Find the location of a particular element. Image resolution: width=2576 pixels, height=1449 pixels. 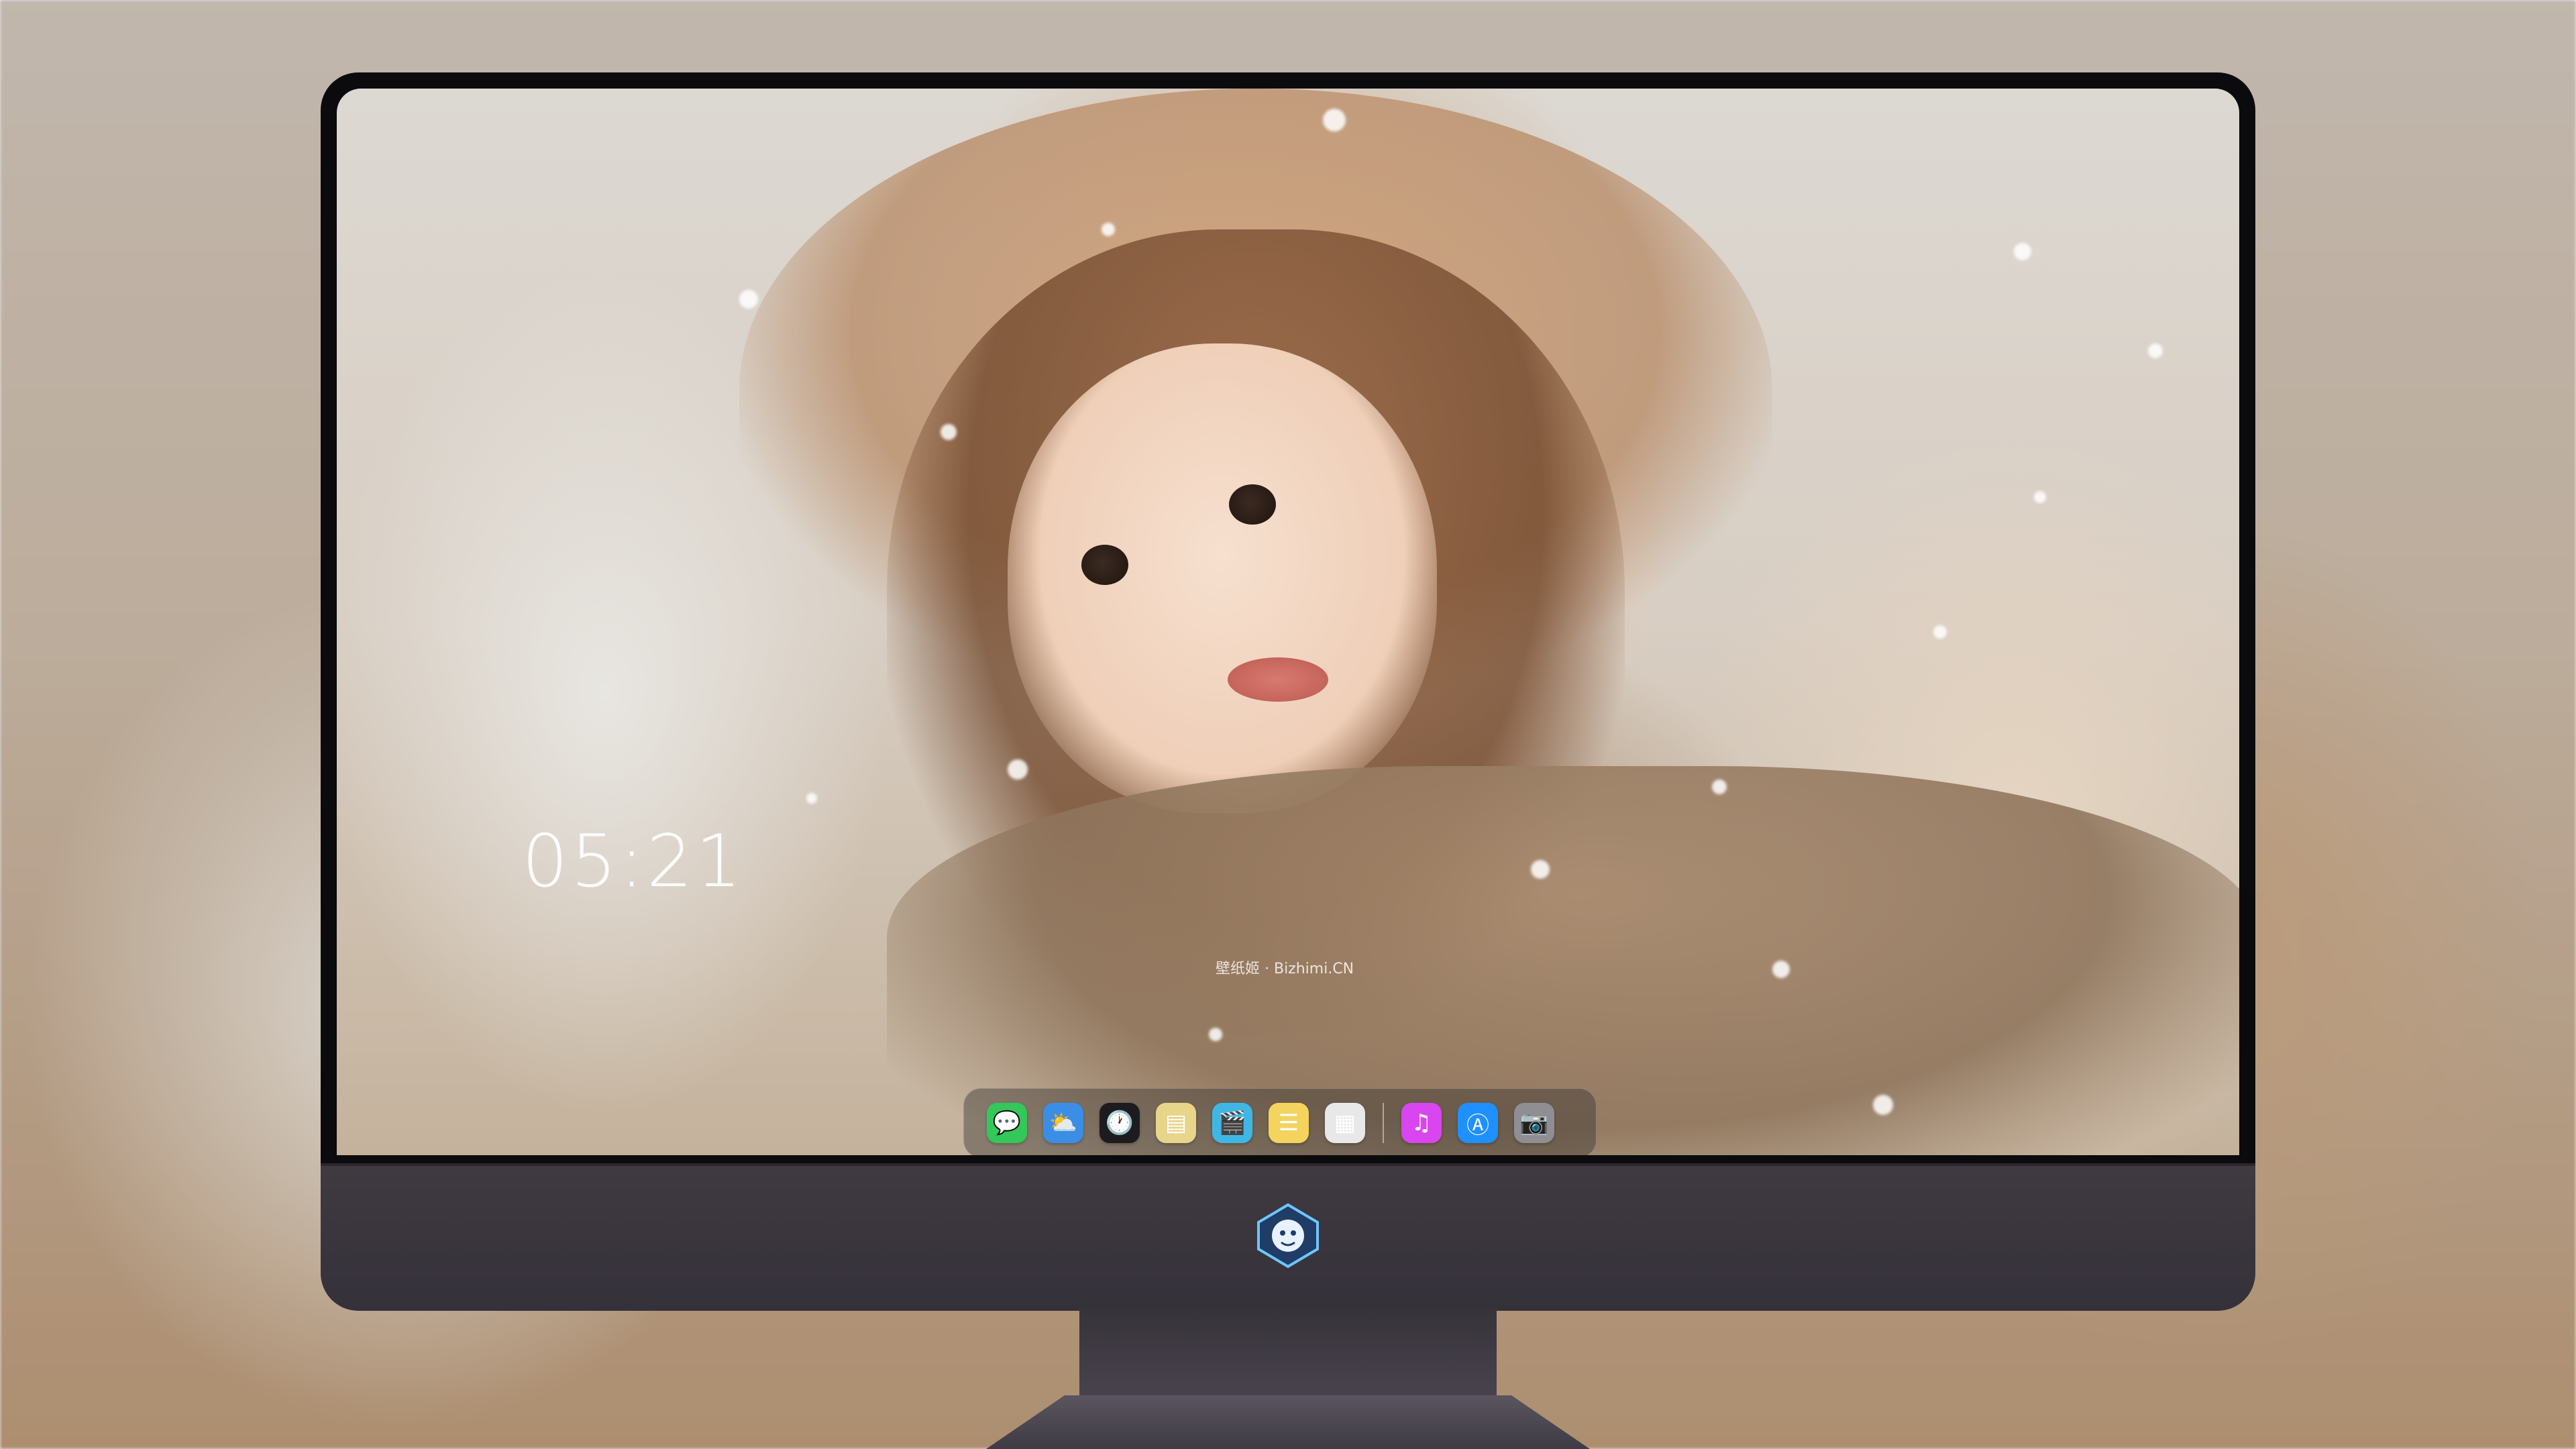

wallpaper-lips is located at coordinates (1278, 679).